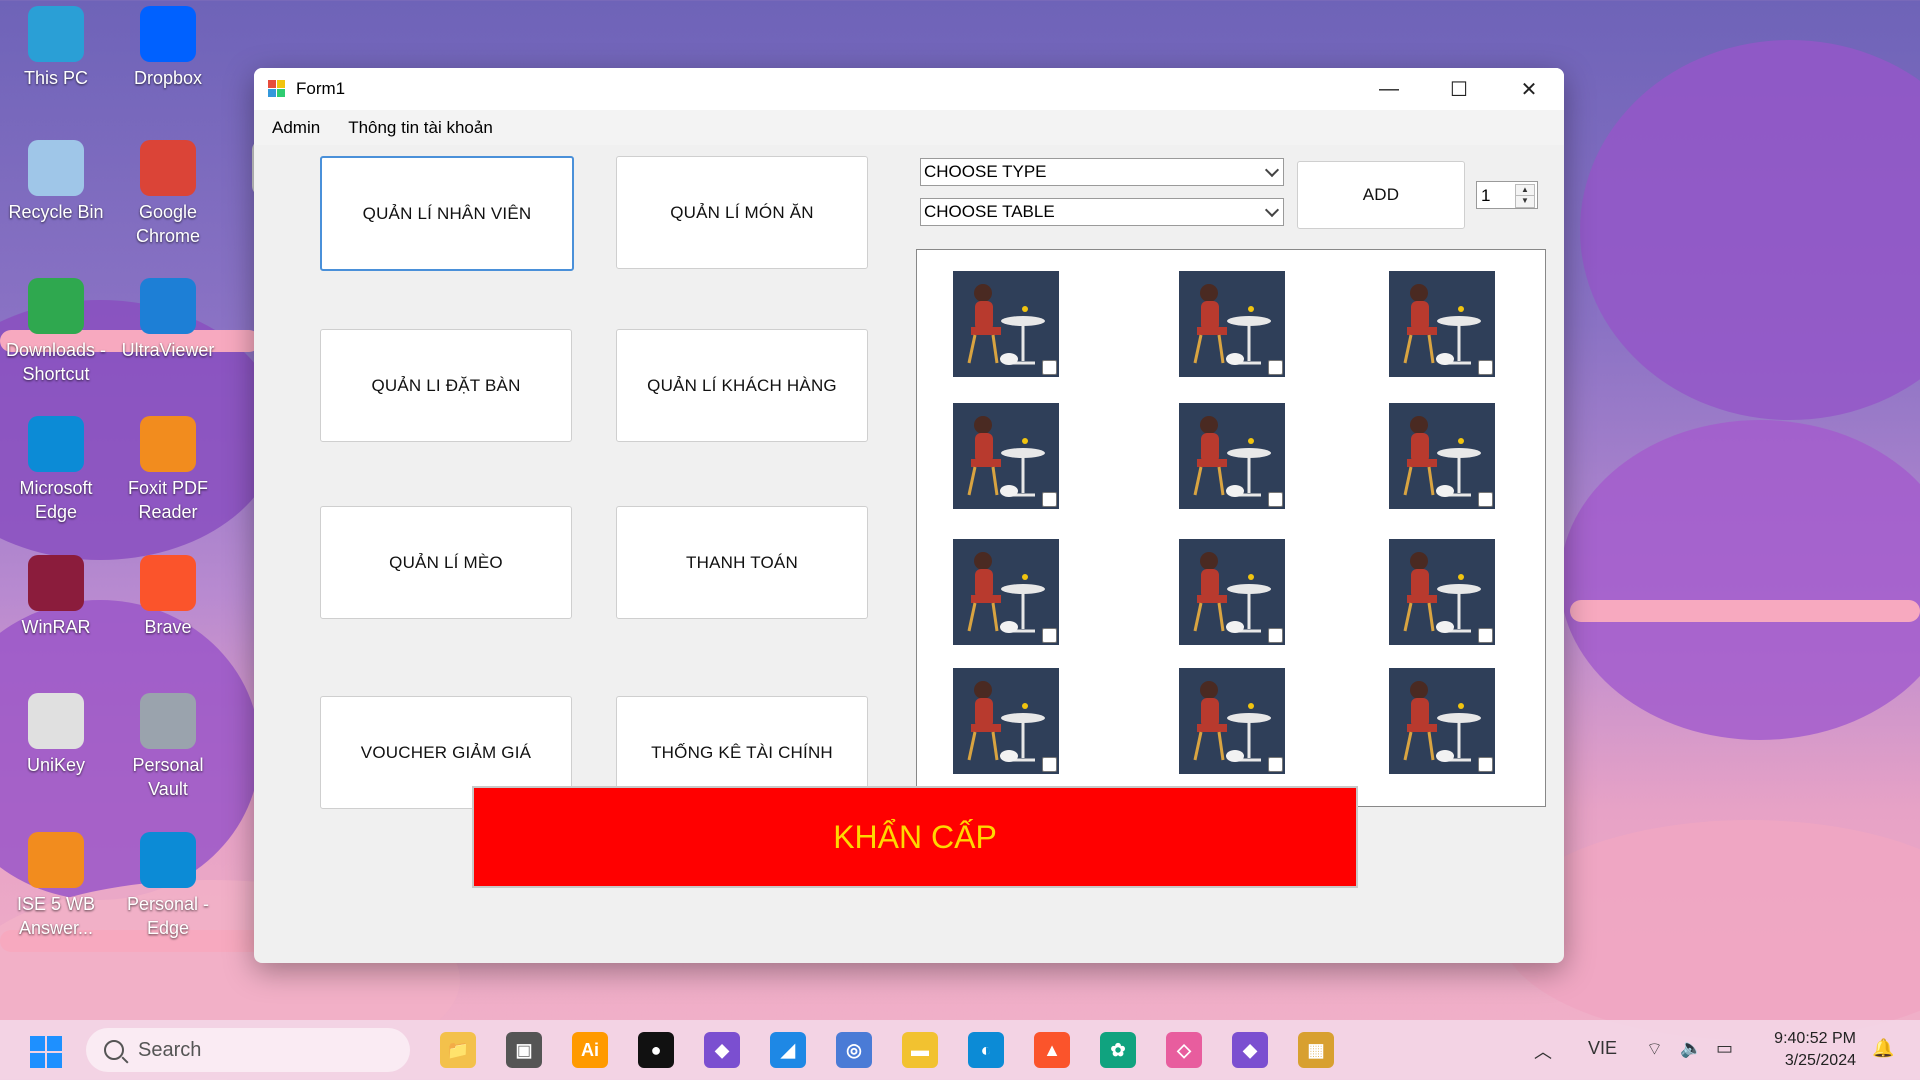 The height and width of the screenshot is (1080, 1920). I want to click on clock-time: 9:40:52 PM, so click(1815, 1038).